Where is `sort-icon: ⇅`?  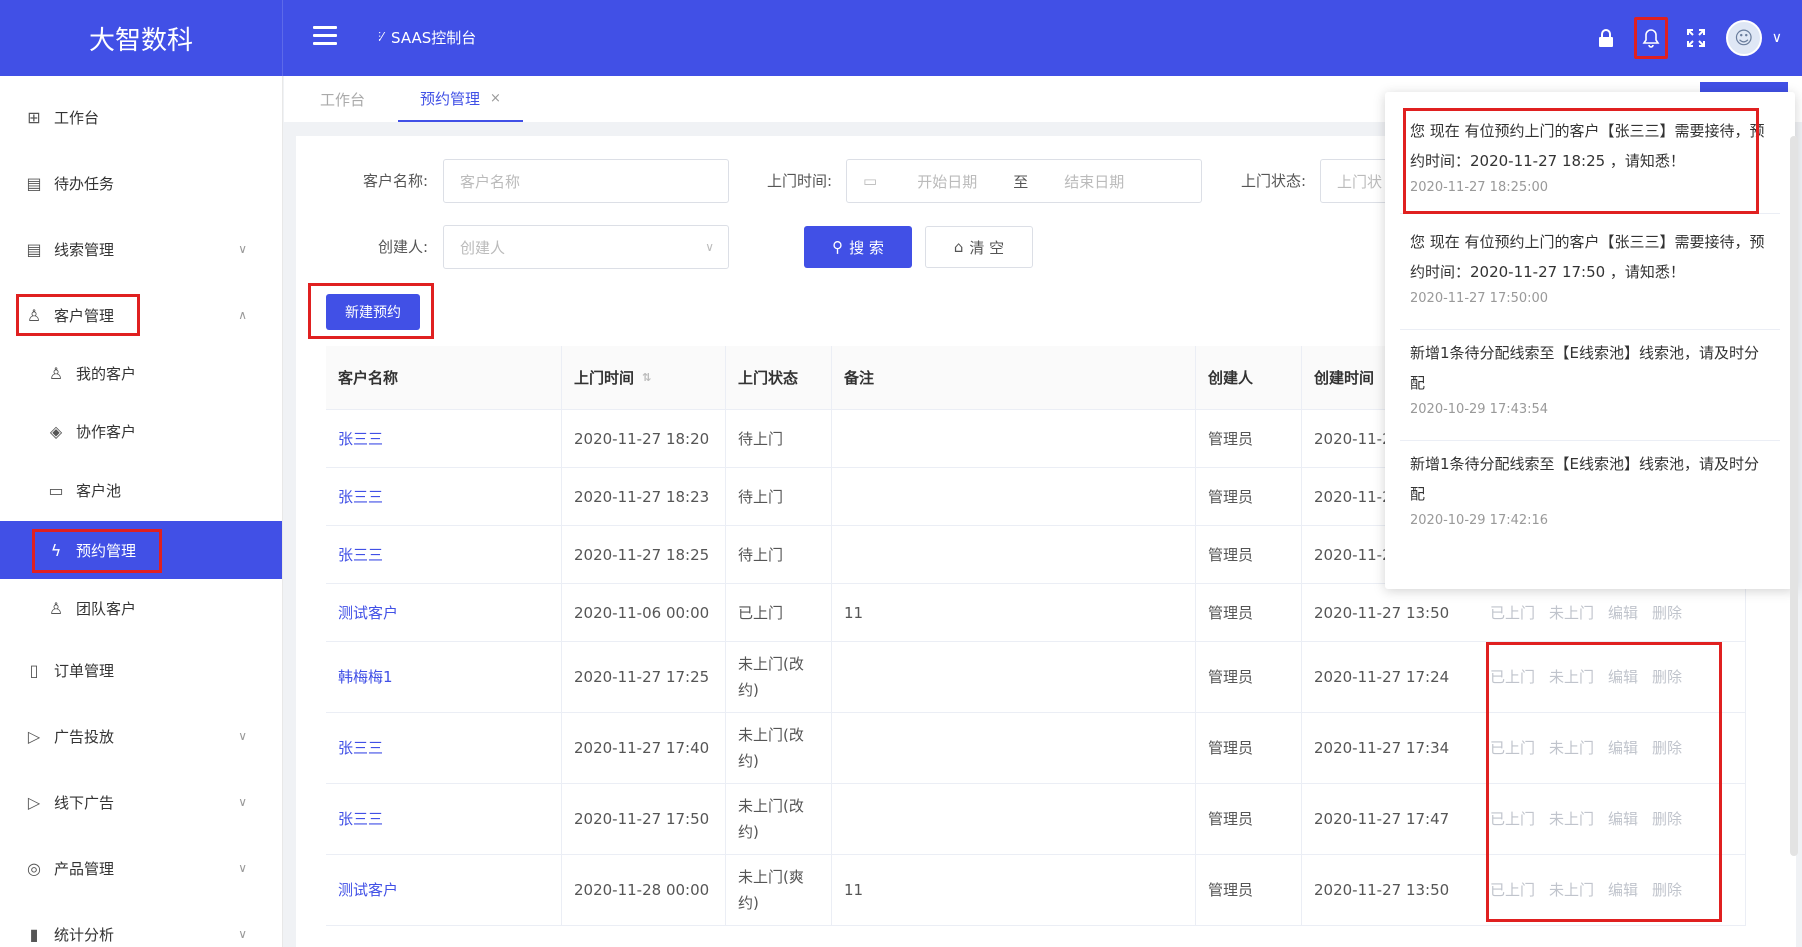
sort-icon: ⇅ is located at coordinates (646, 378).